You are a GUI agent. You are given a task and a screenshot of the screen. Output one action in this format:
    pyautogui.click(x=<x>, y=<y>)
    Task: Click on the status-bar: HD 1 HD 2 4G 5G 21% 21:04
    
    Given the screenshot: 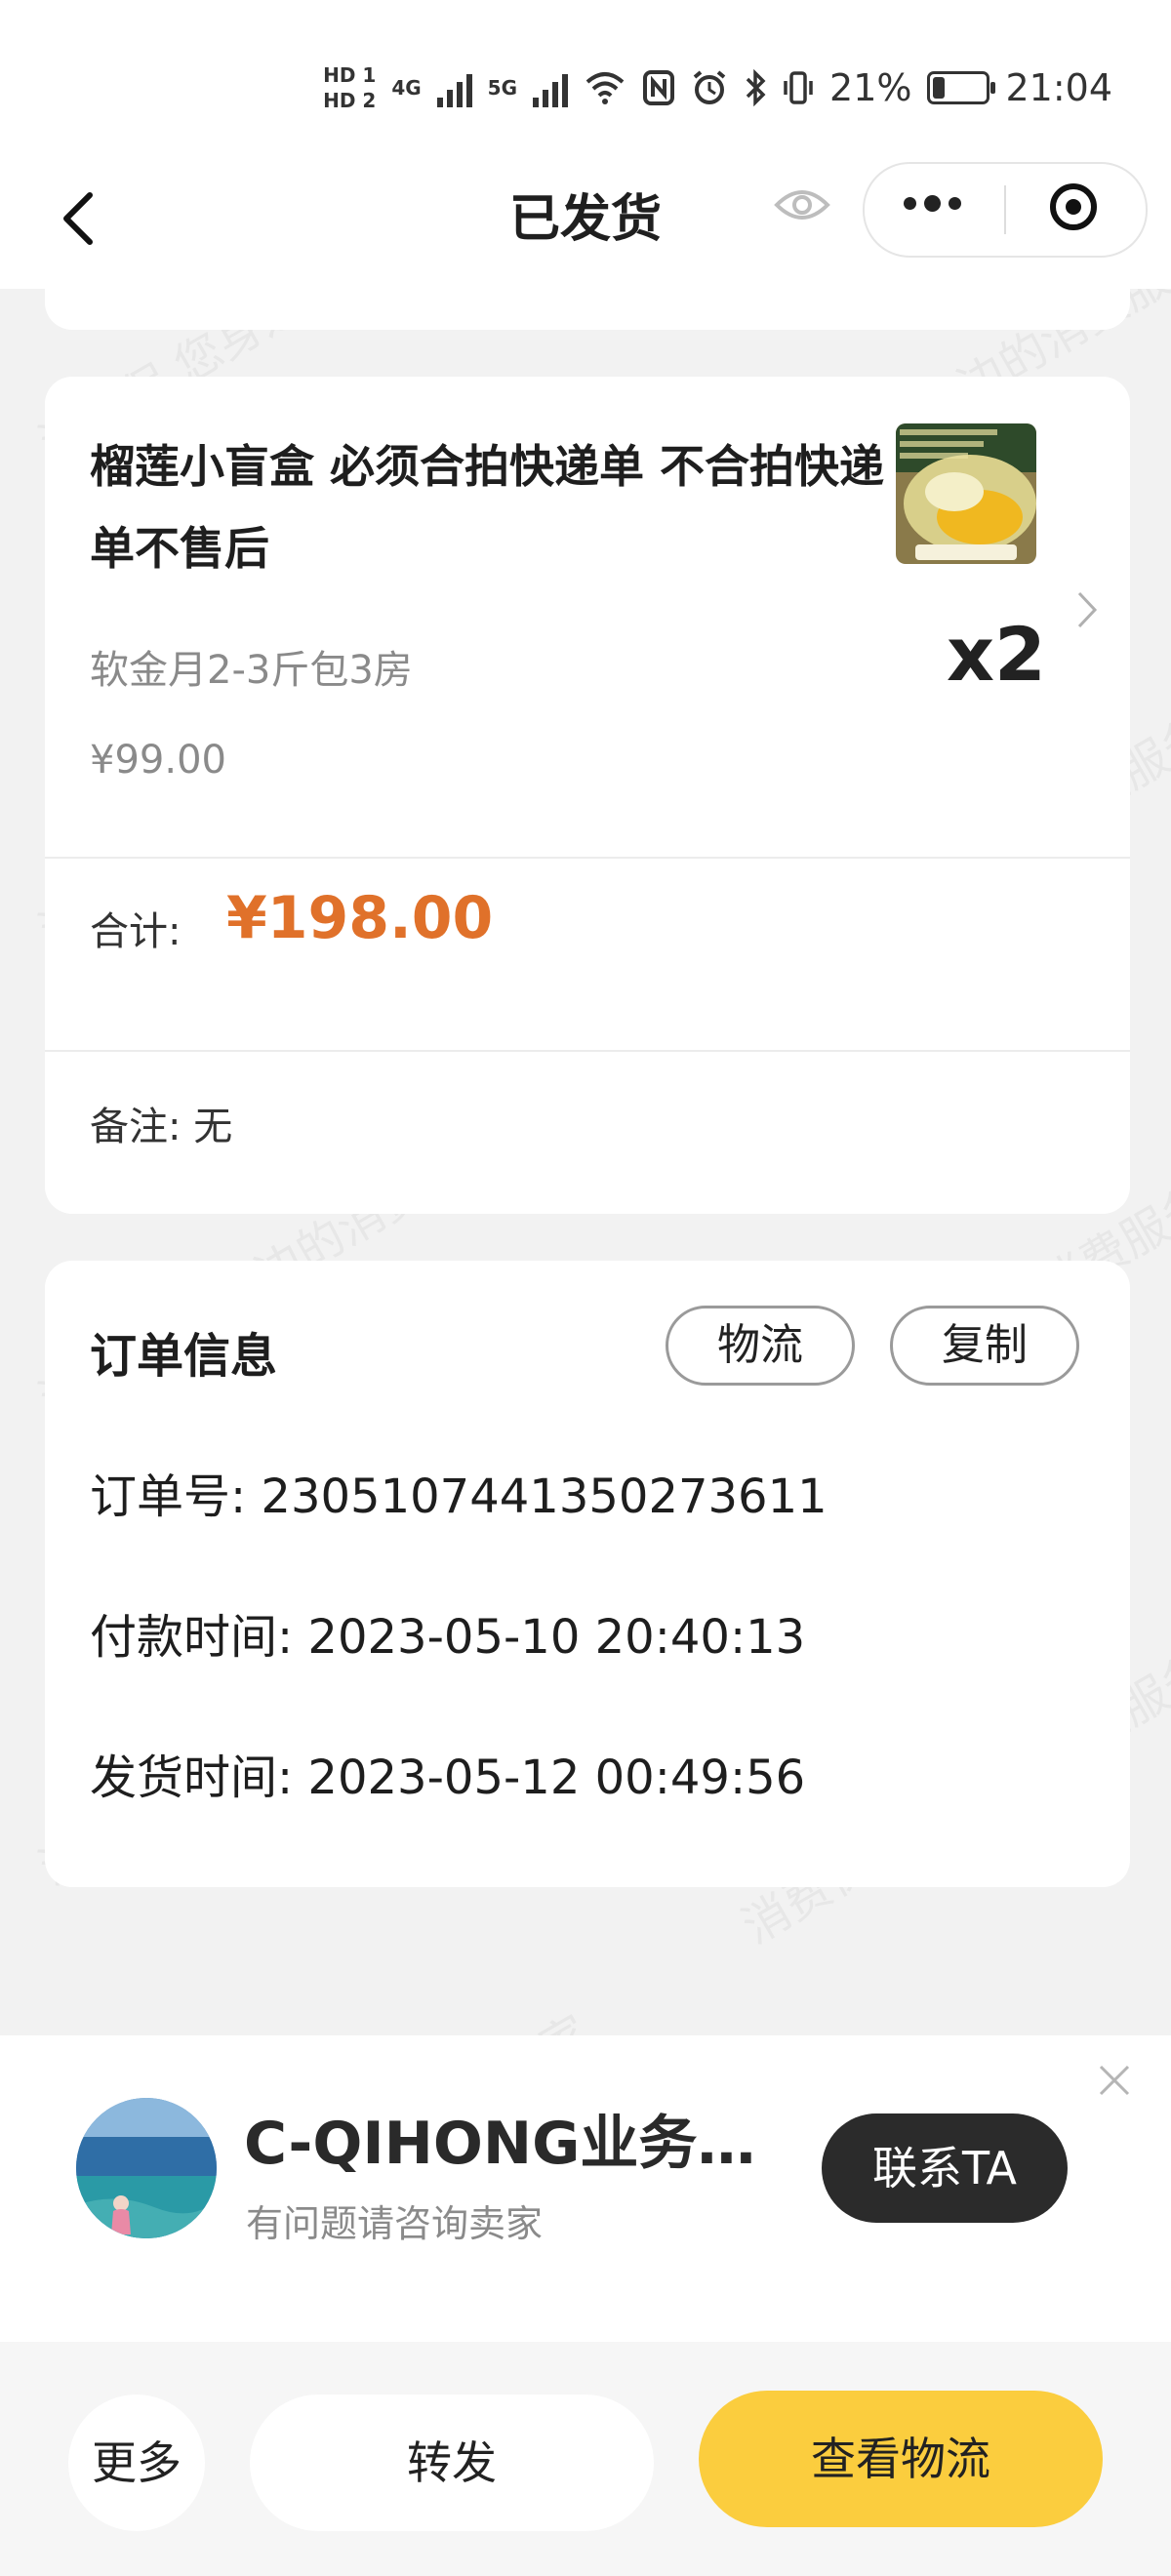 What is the action you would take?
    pyautogui.click(x=717, y=87)
    